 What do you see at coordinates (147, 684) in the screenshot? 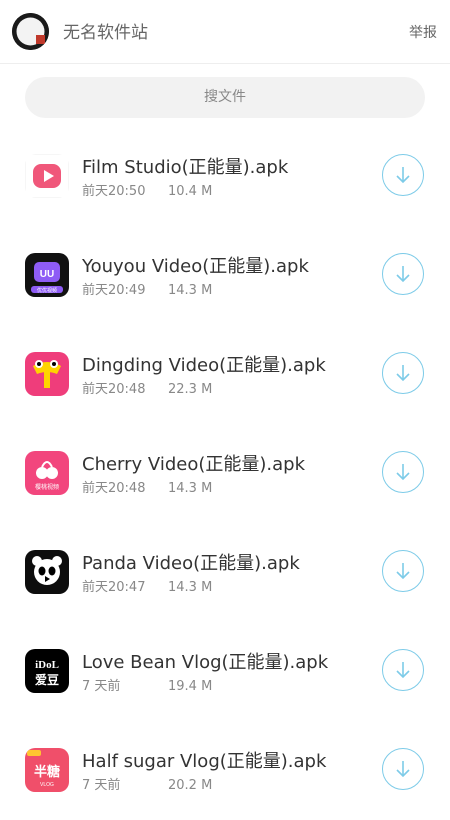
I see `file-meta: 7 天前 19.4 M` at bounding box center [147, 684].